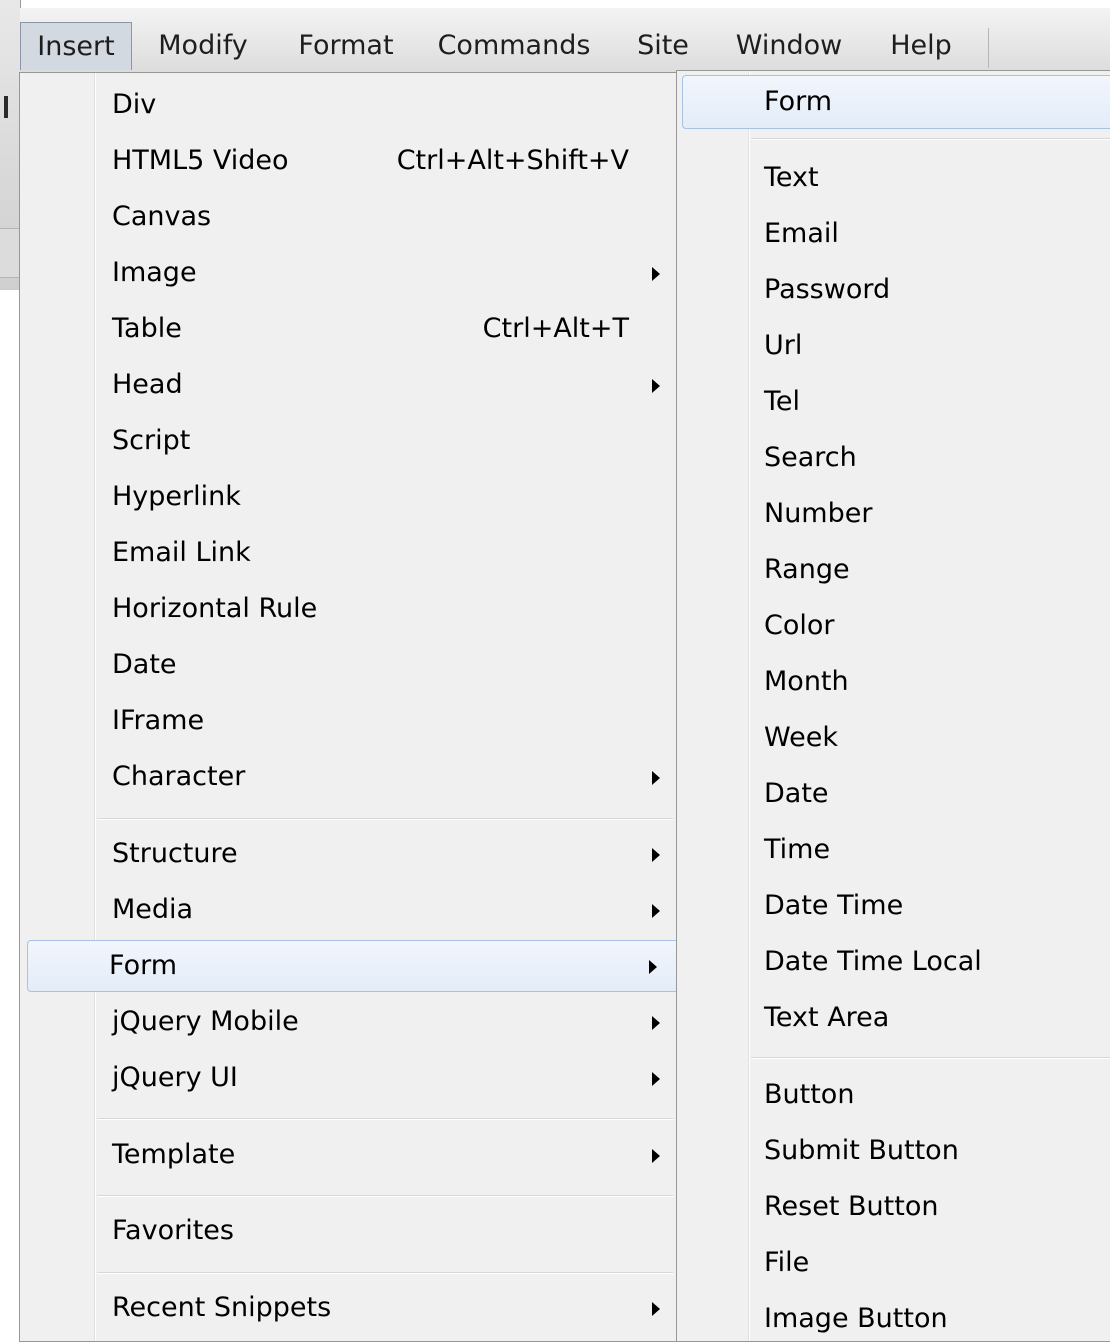  What do you see at coordinates (153, 909) in the screenshot?
I see `menu-item-label: Media` at bounding box center [153, 909].